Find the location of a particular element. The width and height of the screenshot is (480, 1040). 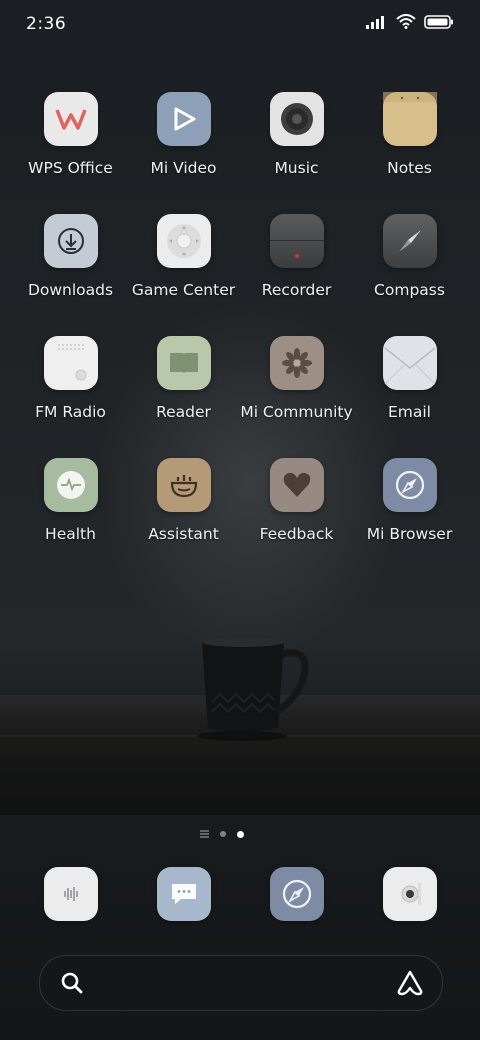

app-label: Email is located at coordinates (409, 412).